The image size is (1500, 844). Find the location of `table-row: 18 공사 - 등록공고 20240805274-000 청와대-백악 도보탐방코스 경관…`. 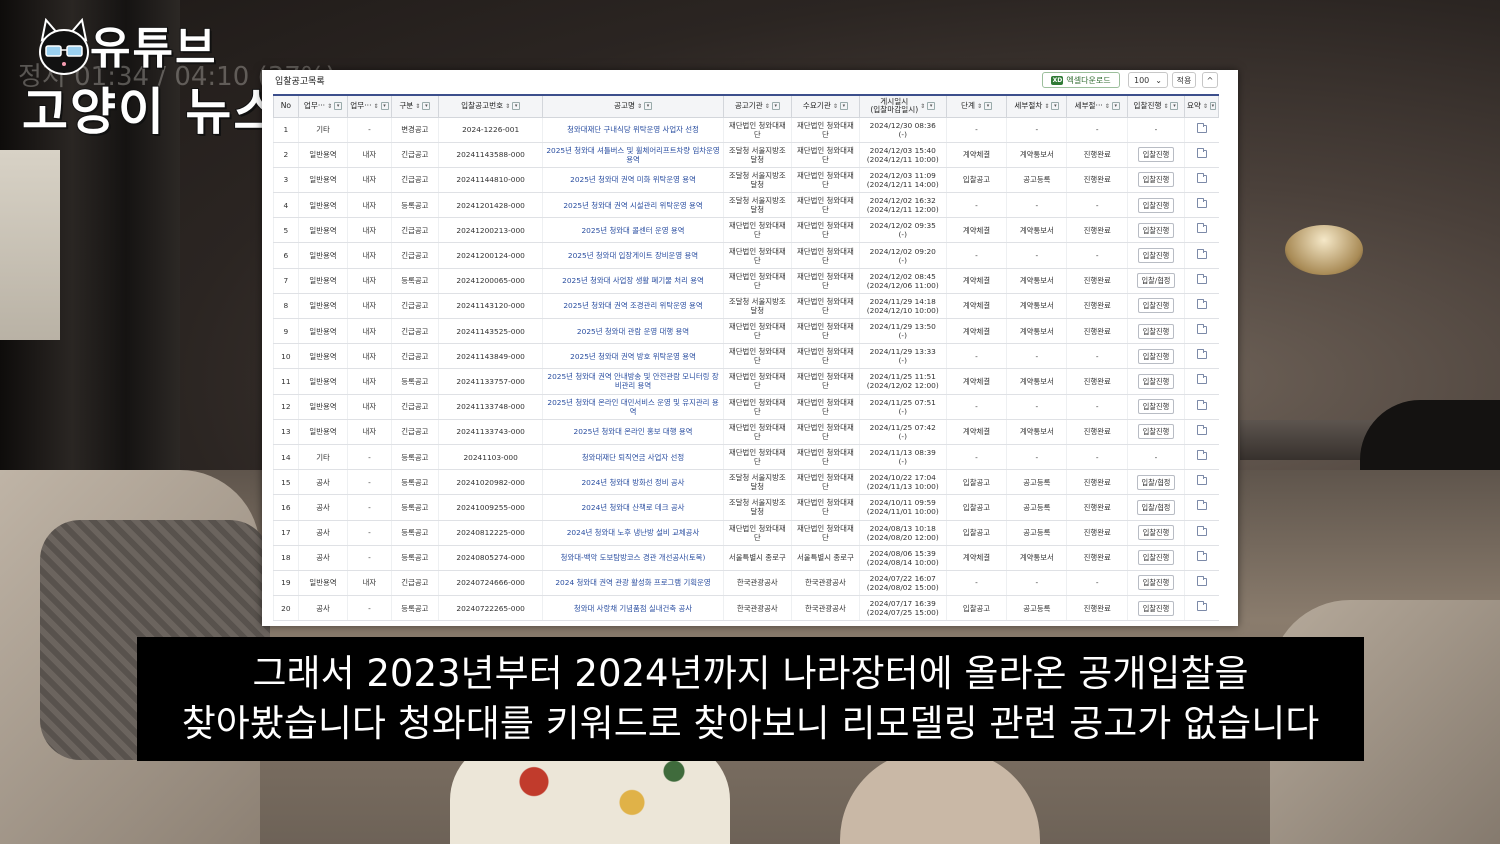

table-row: 18 공사 - 등록공고 20240805274-000 청와대-백악 도보탐방코스 경관… is located at coordinates (746, 558).